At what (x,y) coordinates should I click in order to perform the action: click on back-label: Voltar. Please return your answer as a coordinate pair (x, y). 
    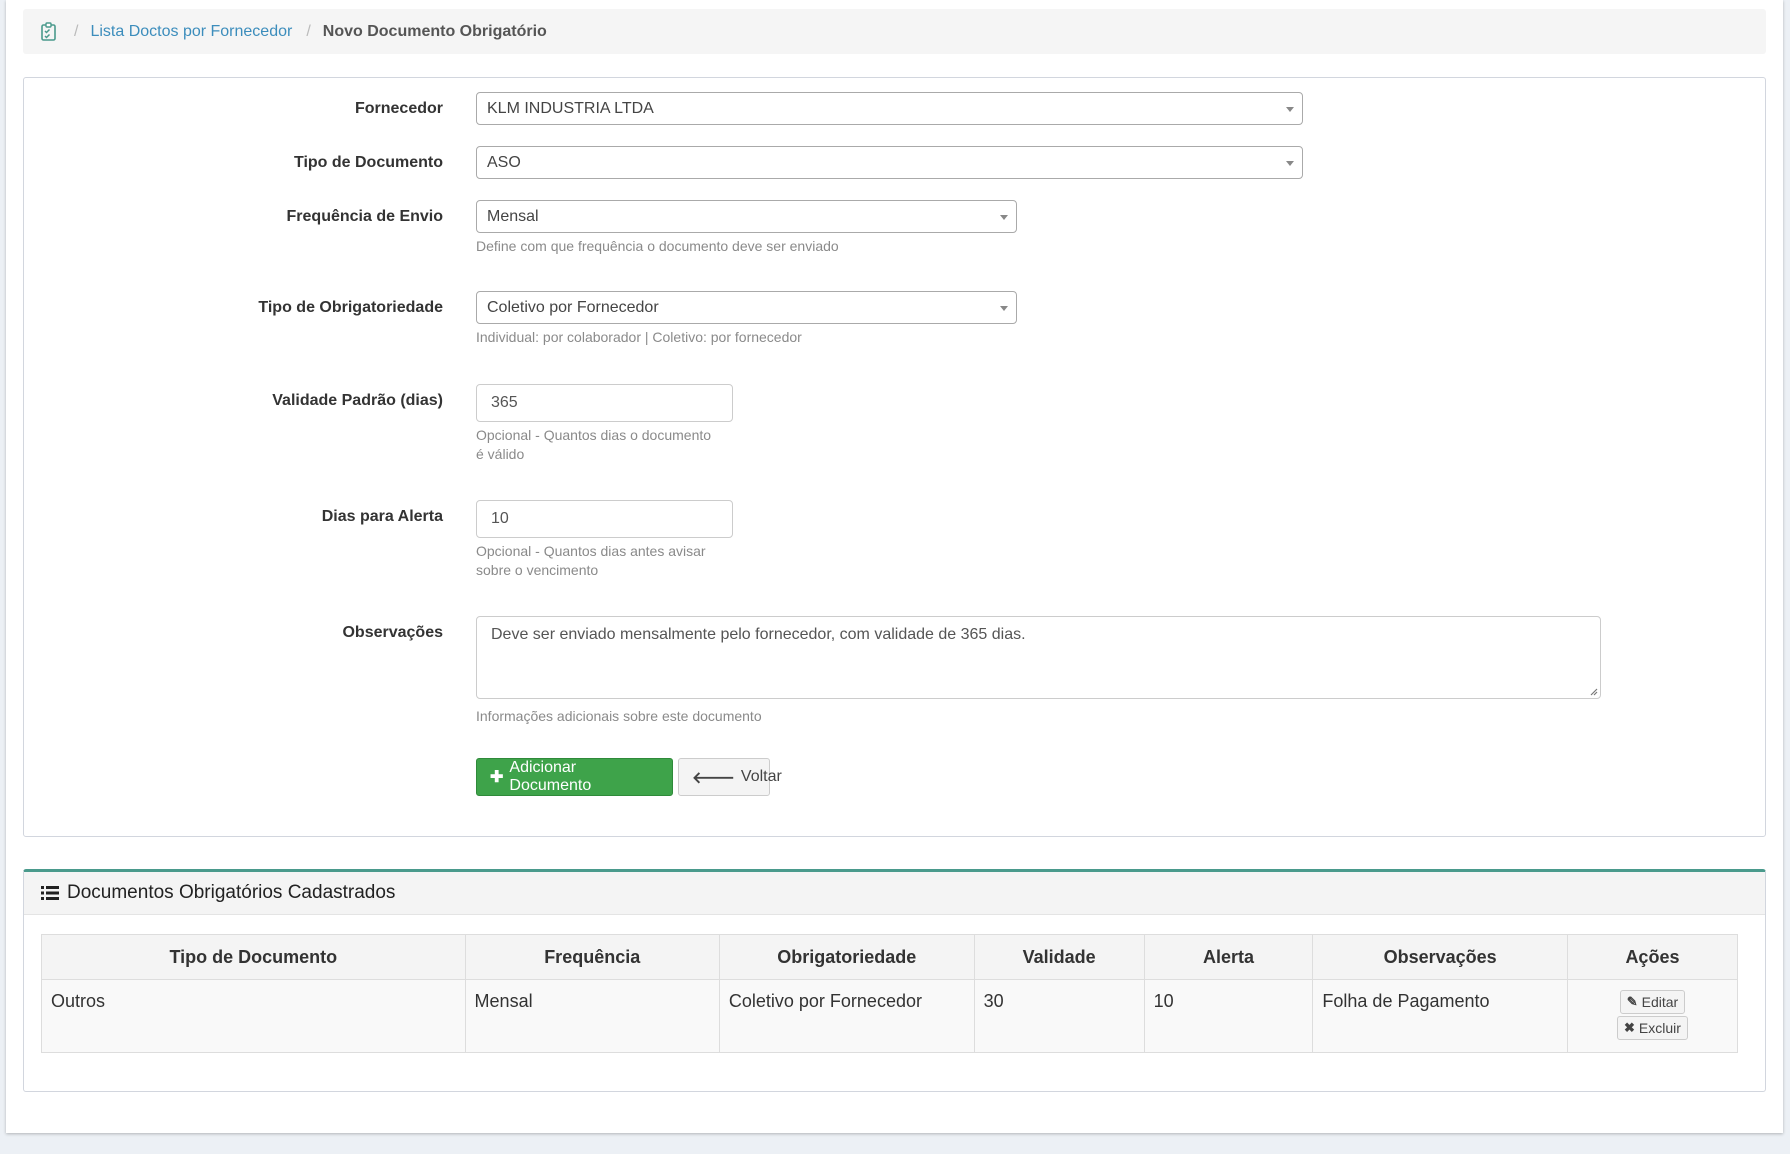
    Looking at the image, I should click on (761, 776).